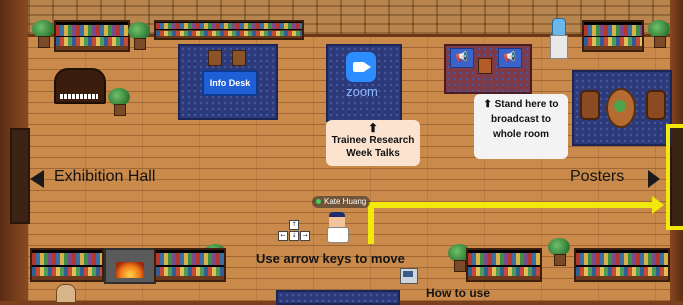  What do you see at coordinates (409, 276) in the screenshot?
I see `computer` at bounding box center [409, 276].